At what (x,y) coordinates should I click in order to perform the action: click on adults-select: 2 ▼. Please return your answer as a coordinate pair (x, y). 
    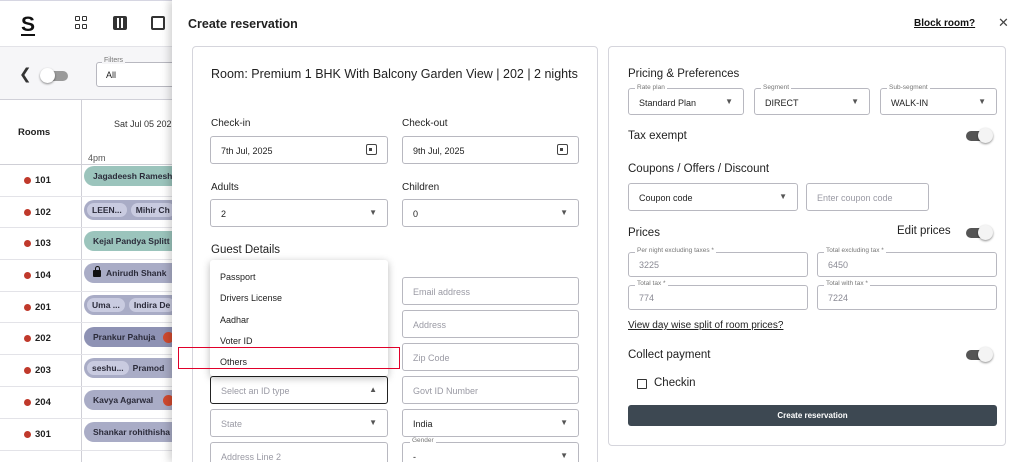
    Looking at the image, I should click on (299, 213).